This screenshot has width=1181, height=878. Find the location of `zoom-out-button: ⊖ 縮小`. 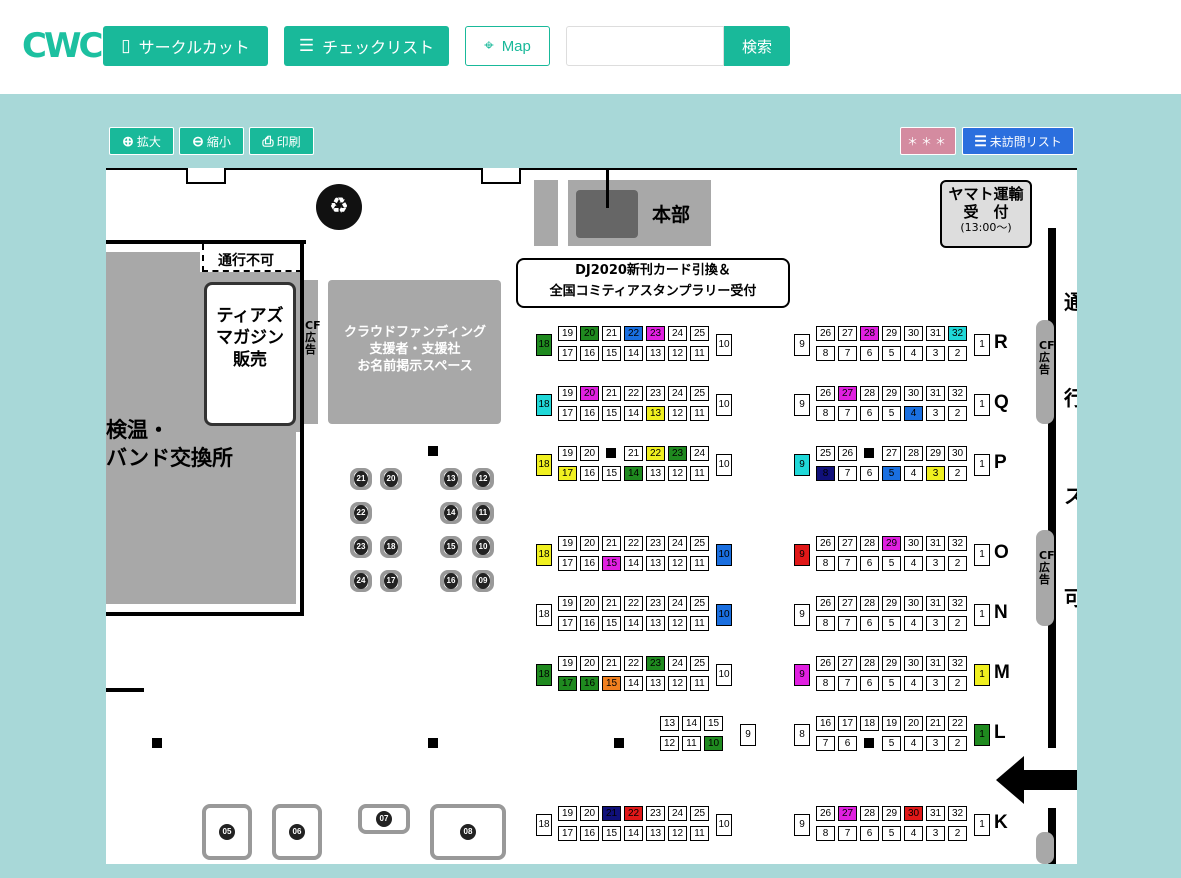

zoom-out-button: ⊖ 縮小 is located at coordinates (211, 141).